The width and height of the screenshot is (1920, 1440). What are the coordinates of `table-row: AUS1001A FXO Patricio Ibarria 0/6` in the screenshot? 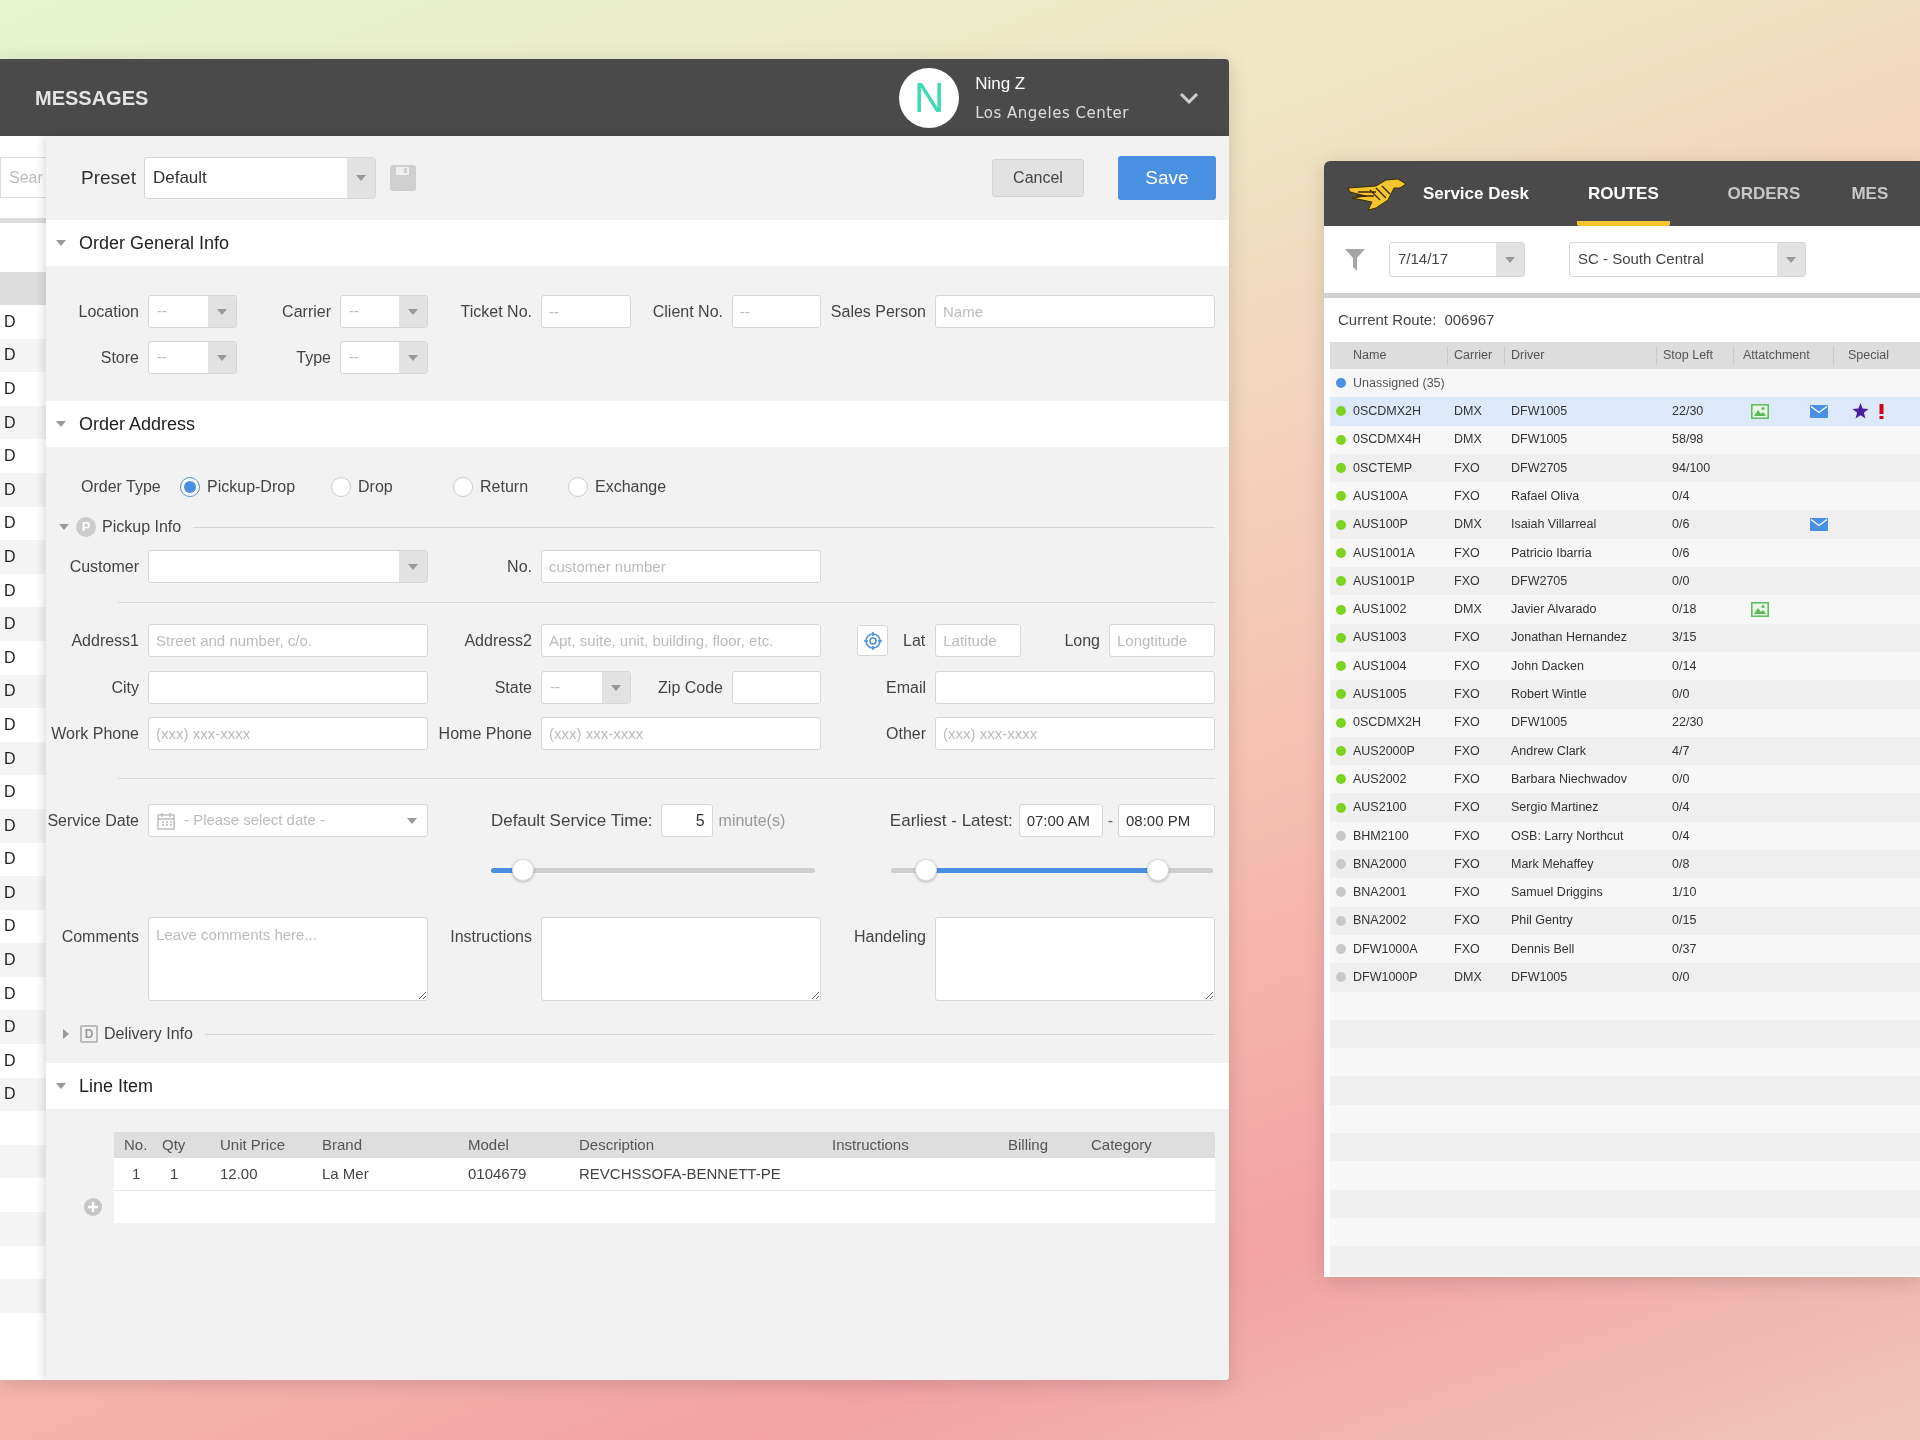 It's located at (1625, 553).